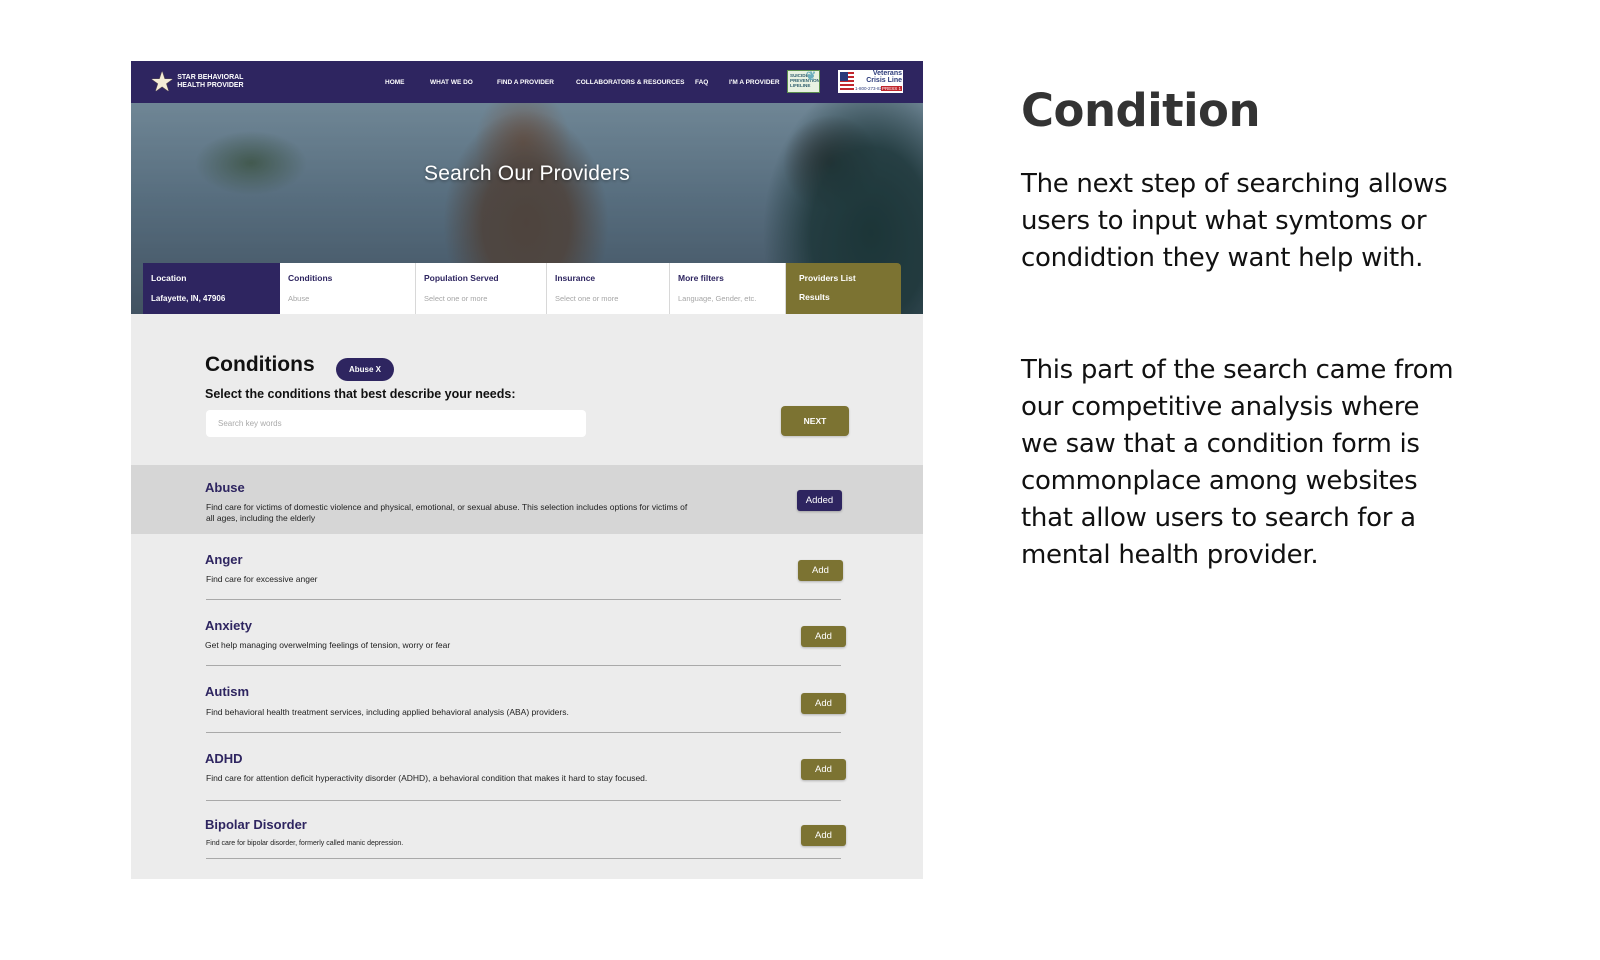  Describe the element at coordinates (228, 625) in the screenshot. I see `condition-name: Anxiety` at that location.